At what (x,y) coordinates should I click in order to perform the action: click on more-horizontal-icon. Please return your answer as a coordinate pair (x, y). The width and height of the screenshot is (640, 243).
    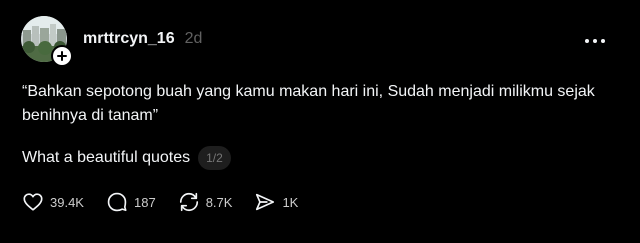
    Looking at the image, I should click on (595, 41).